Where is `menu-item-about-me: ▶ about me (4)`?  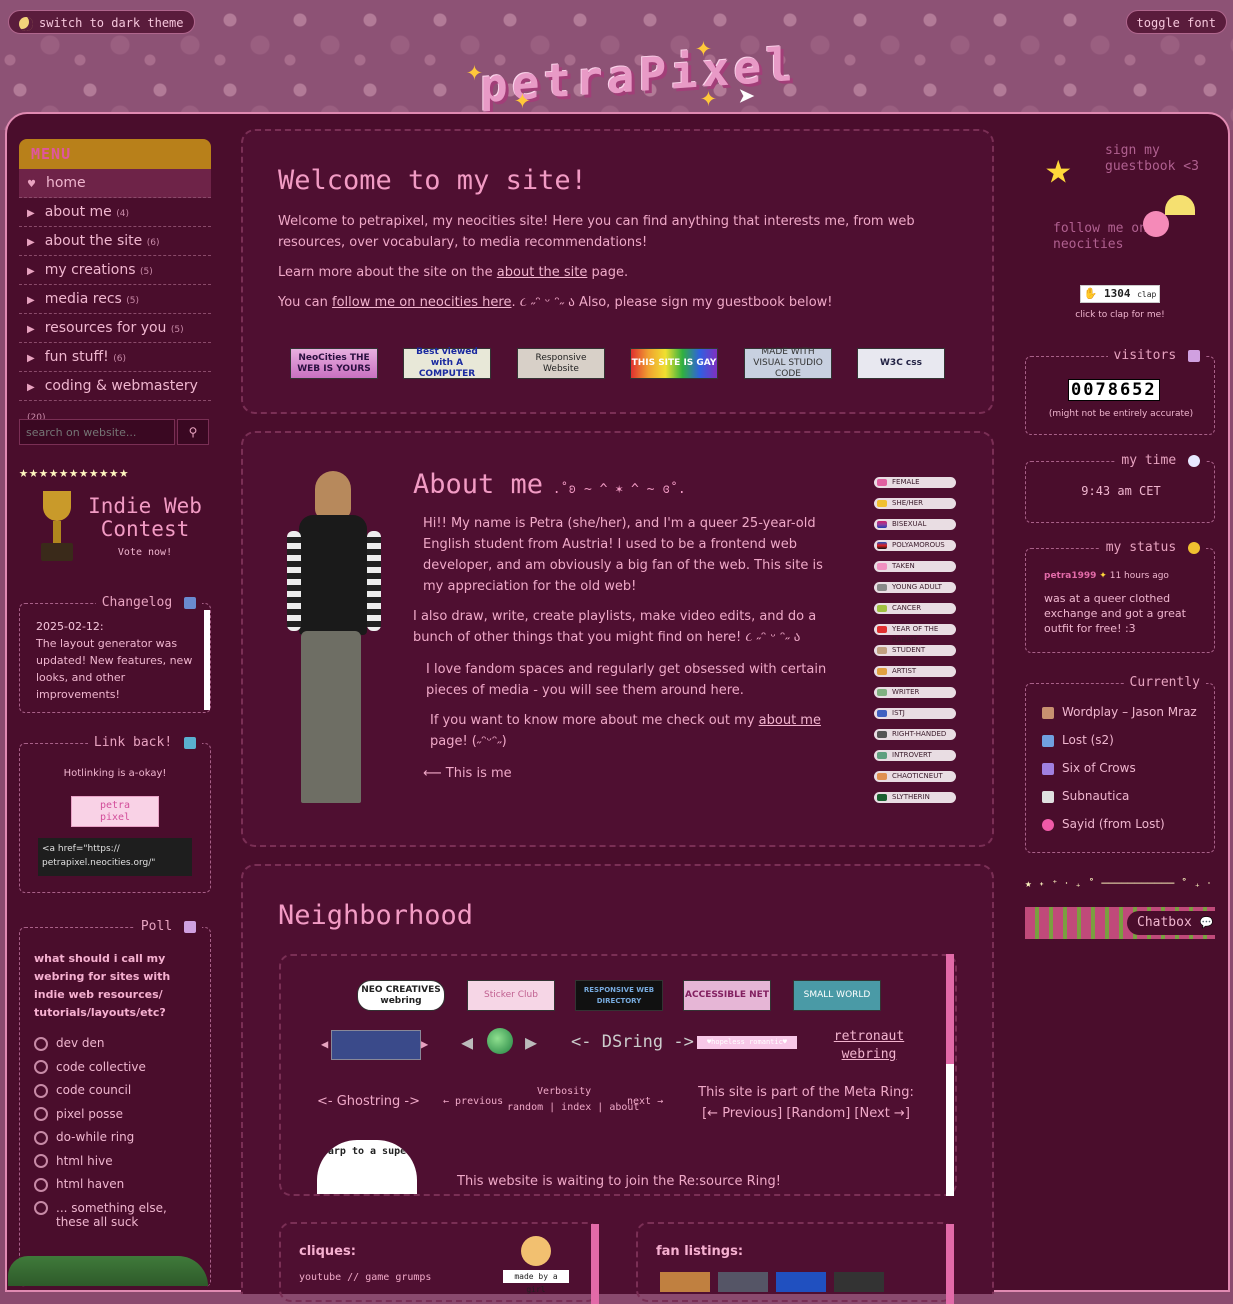 menu-item-about-me: ▶ about me (4) is located at coordinates (115, 212).